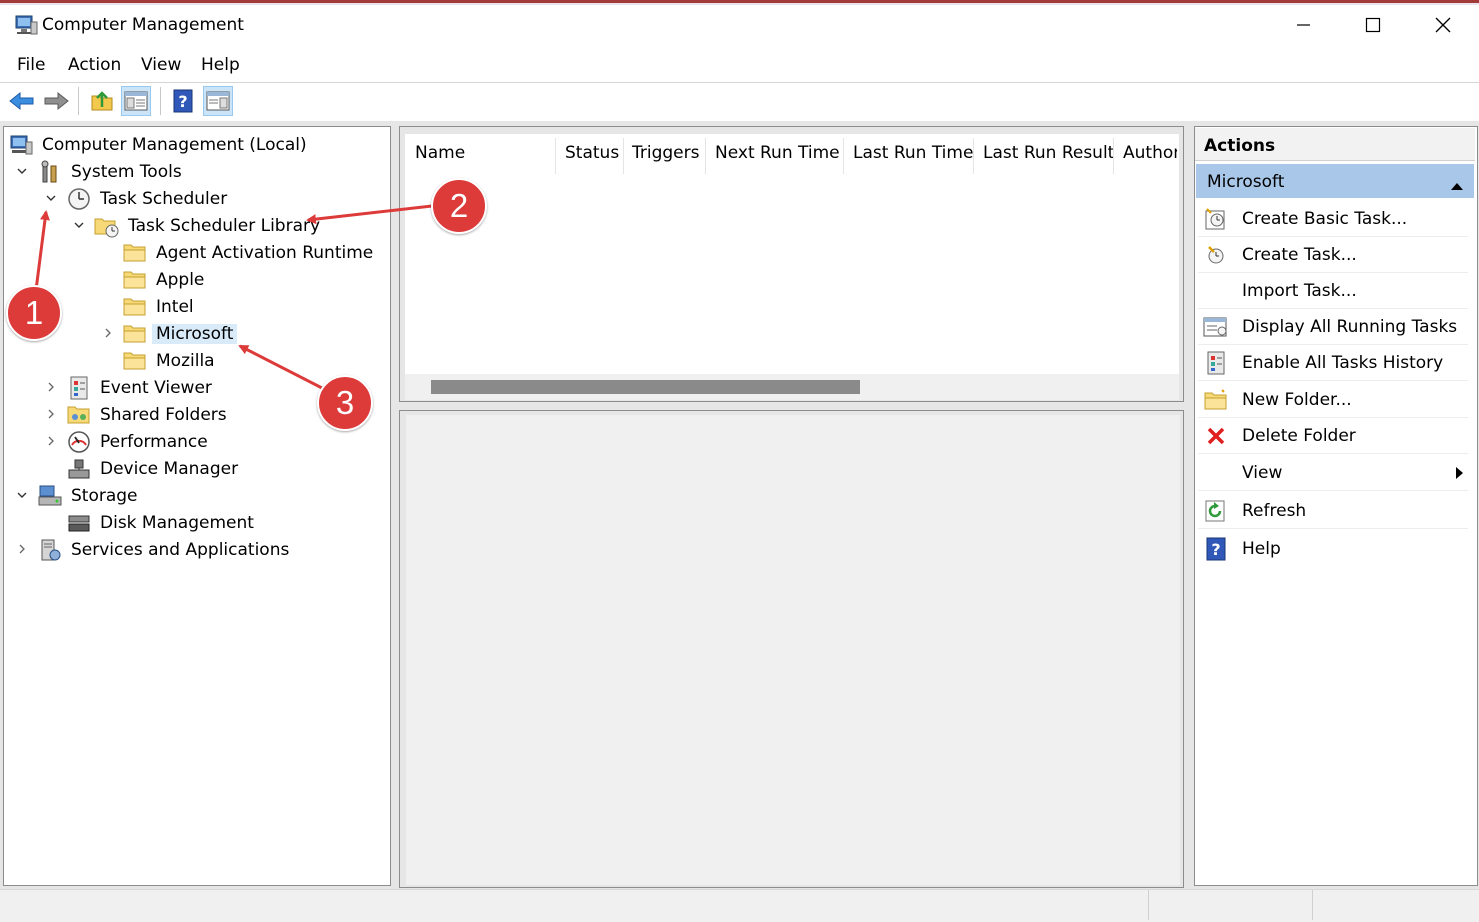 The width and height of the screenshot is (1479, 922). Describe the element at coordinates (345, 403) in the screenshot. I see `callout-3: 3` at that location.